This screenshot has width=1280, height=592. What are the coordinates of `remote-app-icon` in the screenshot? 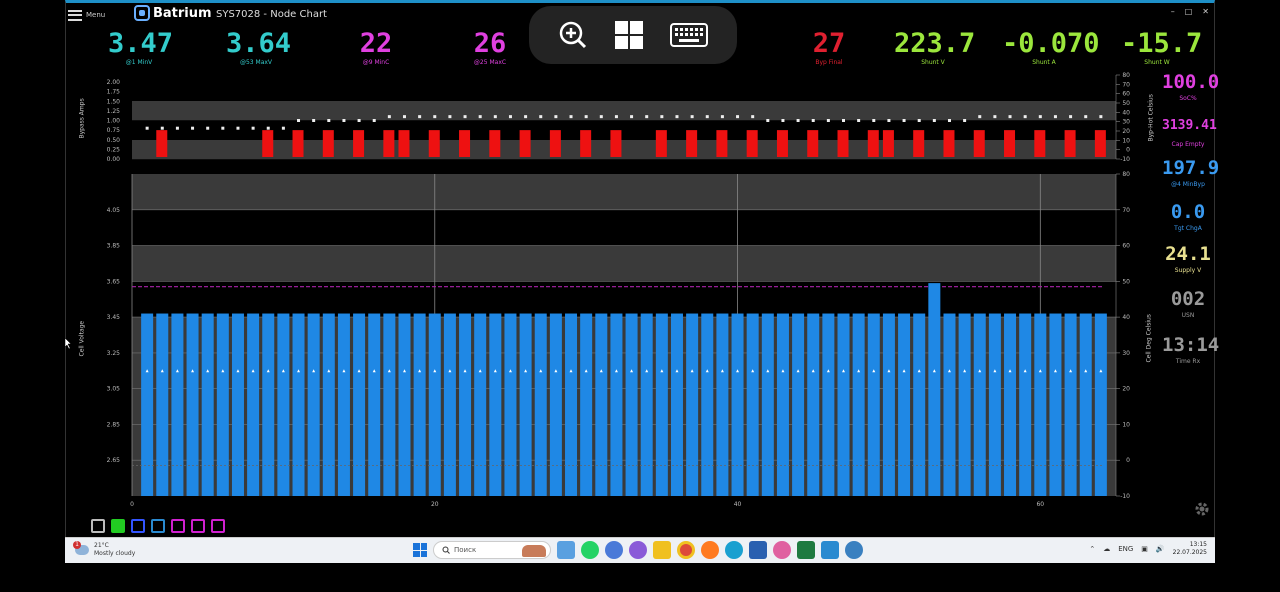 It's located at (614, 550).